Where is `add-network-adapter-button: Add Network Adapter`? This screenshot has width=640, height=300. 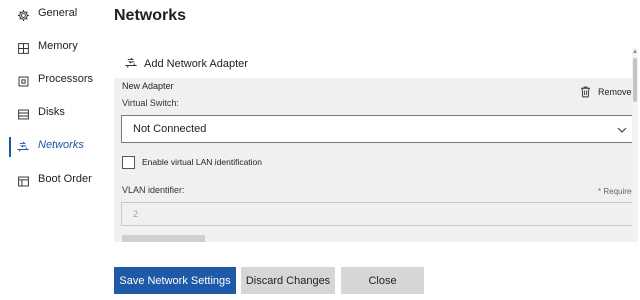
add-network-adapter-button: Add Network Adapter is located at coordinates (186, 64).